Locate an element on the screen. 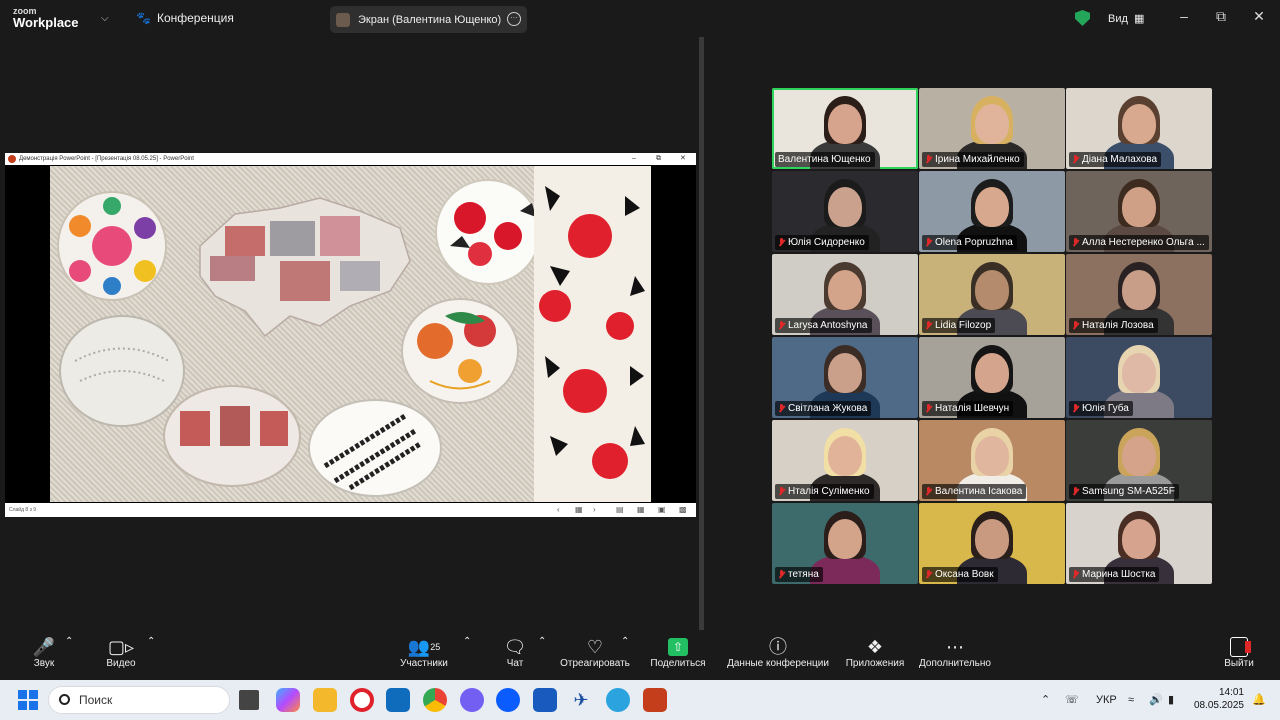  participant-name: Марина Шостка is located at coordinates (1119, 574).